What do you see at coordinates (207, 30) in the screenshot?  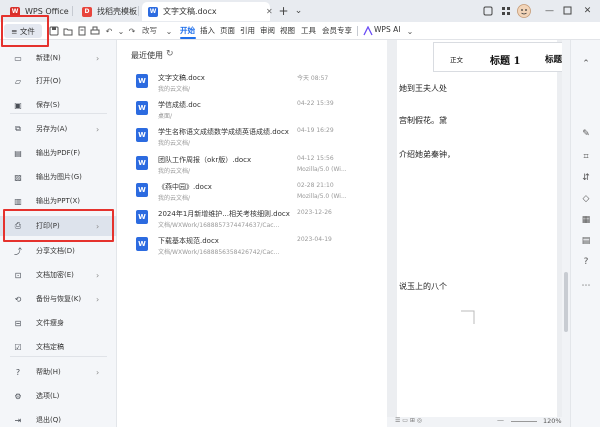 I see `tab-insert: 插入` at bounding box center [207, 30].